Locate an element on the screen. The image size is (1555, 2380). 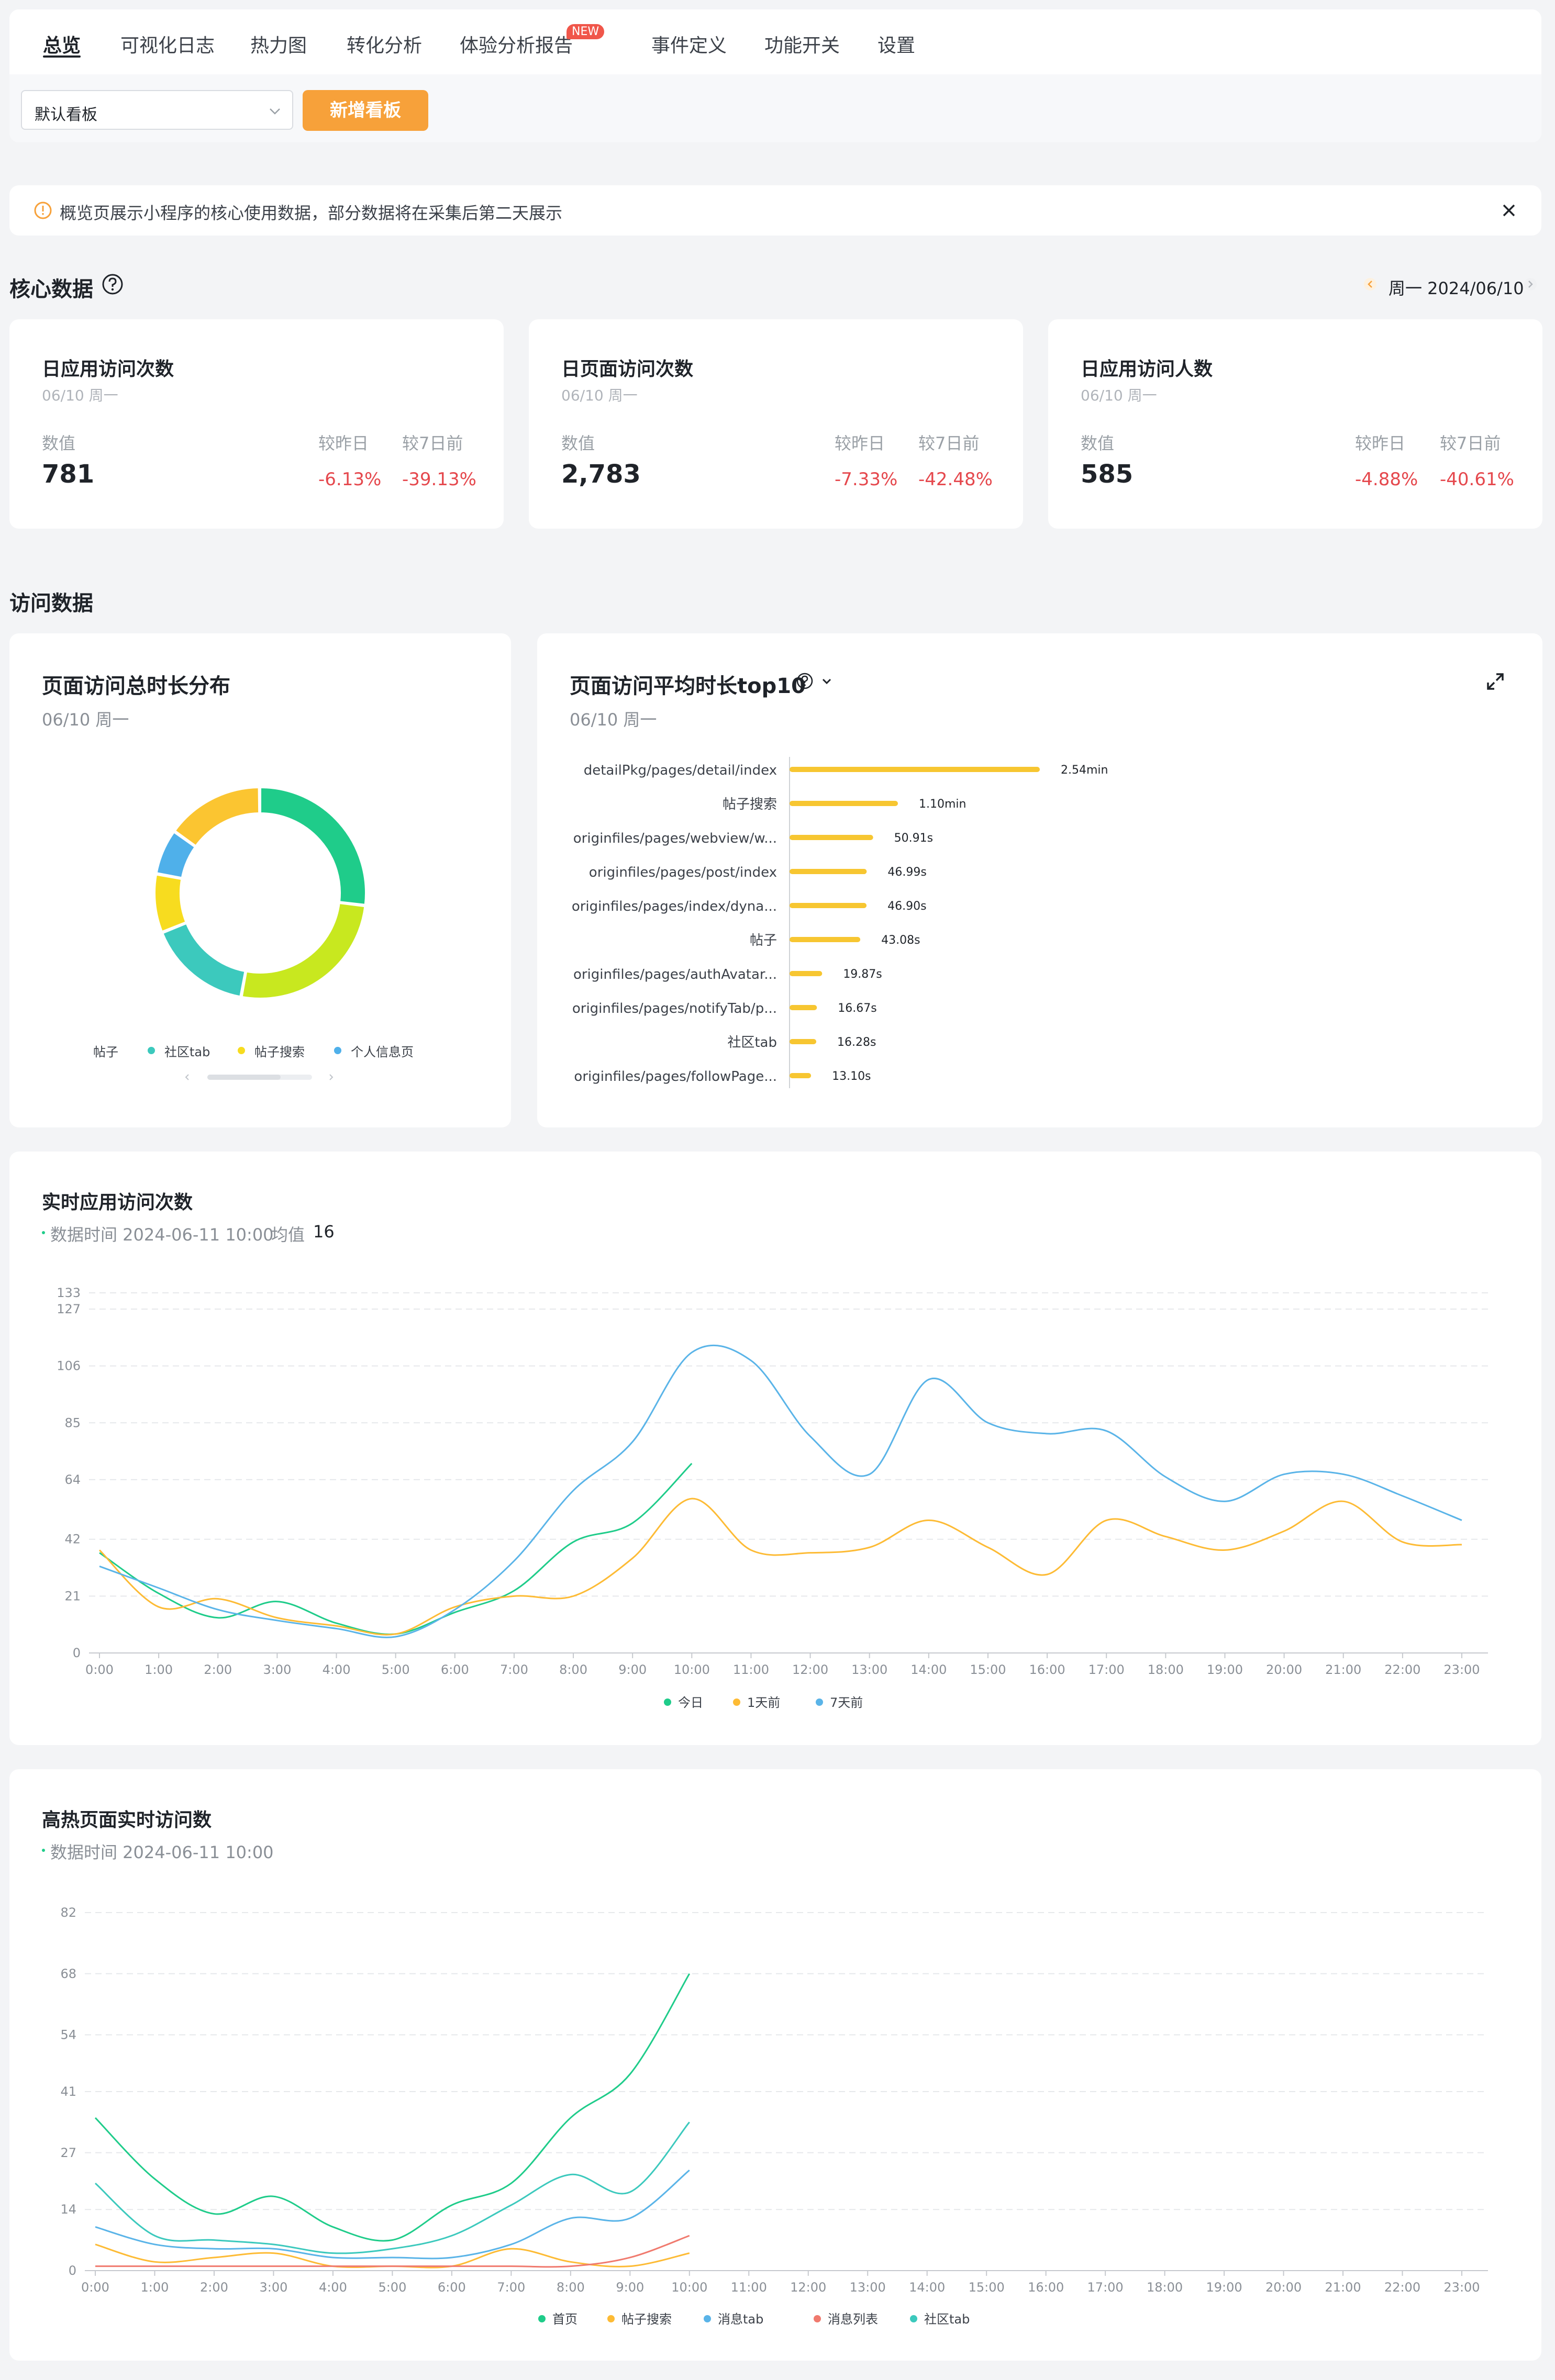
bar-value-label: 13.10s is located at coordinates (851, 1077).